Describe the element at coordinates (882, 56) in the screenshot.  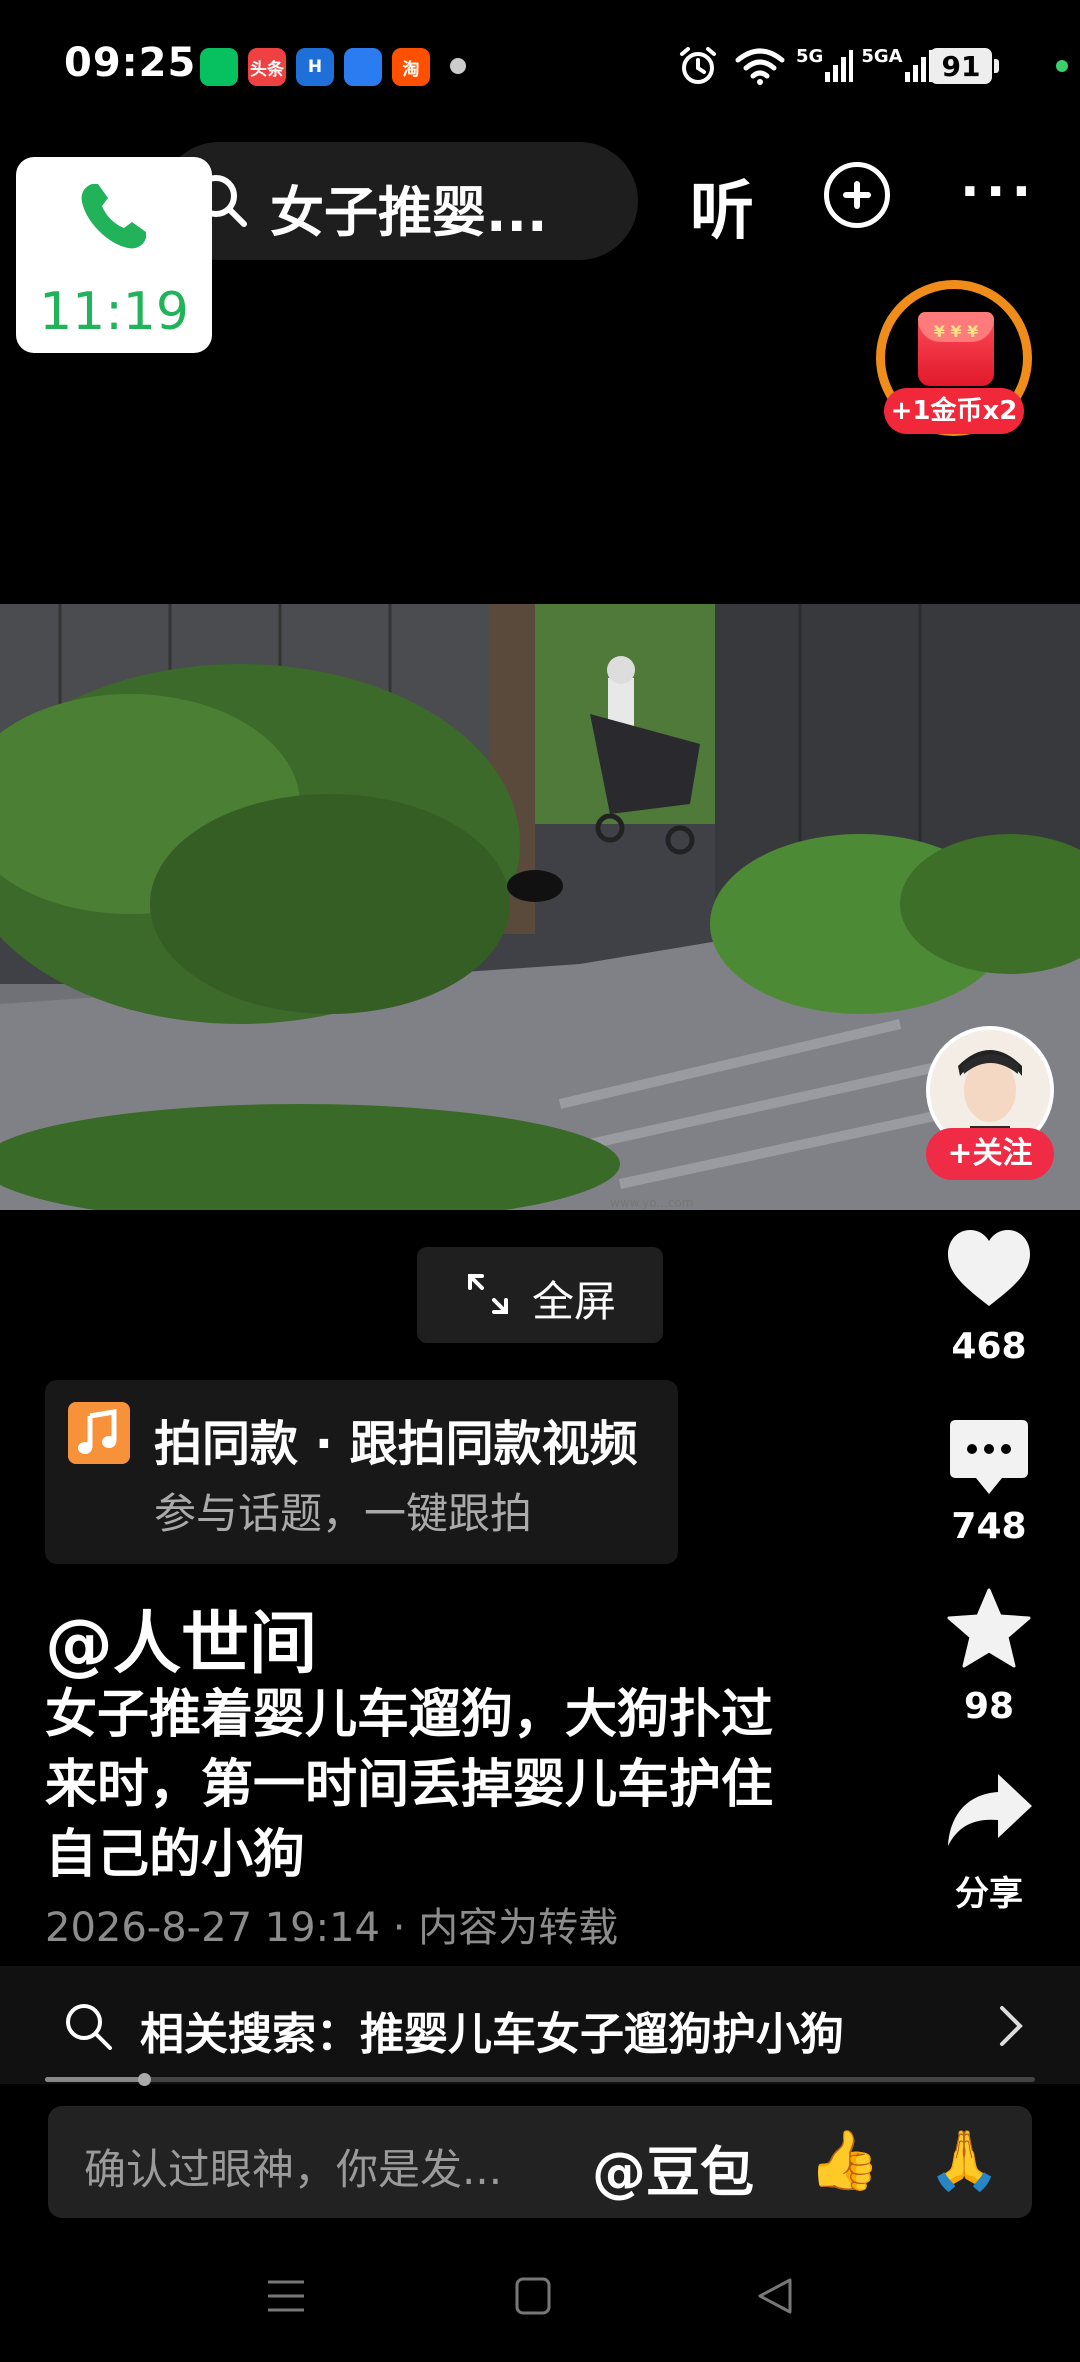
I see `network-5ga-label: 5GA` at that location.